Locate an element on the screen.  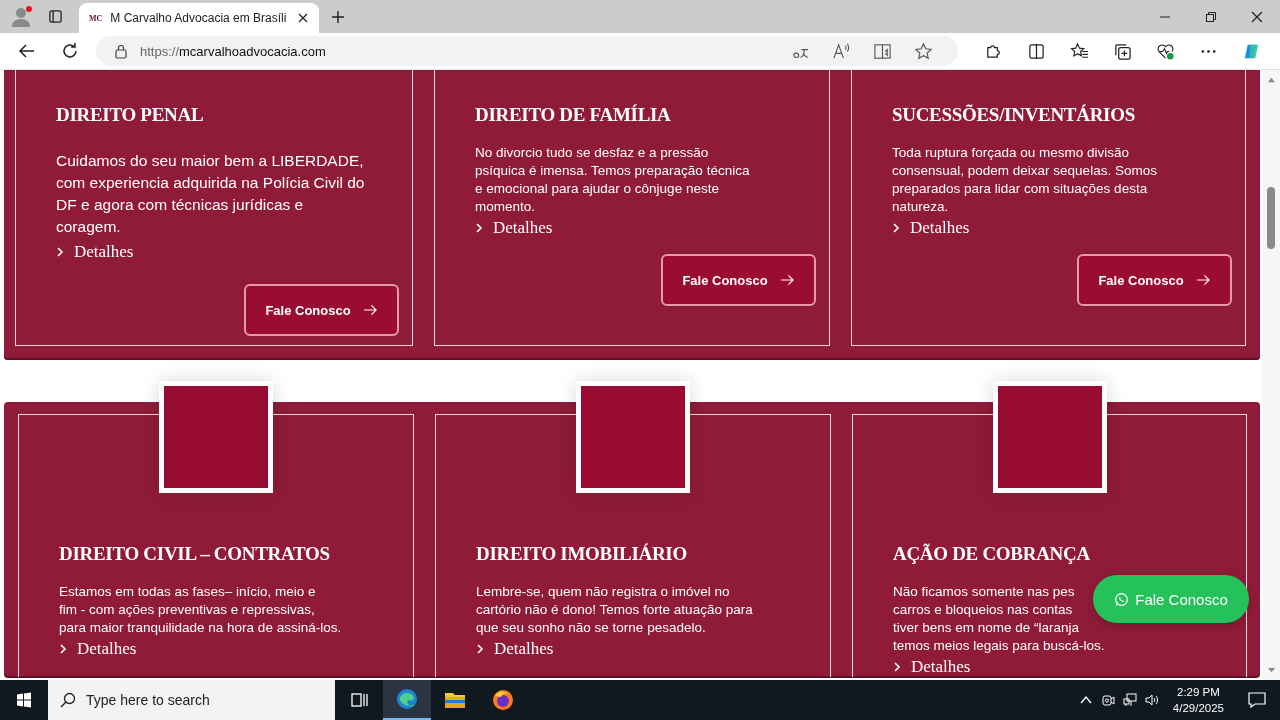
network-icon is located at coordinates (1129, 700).